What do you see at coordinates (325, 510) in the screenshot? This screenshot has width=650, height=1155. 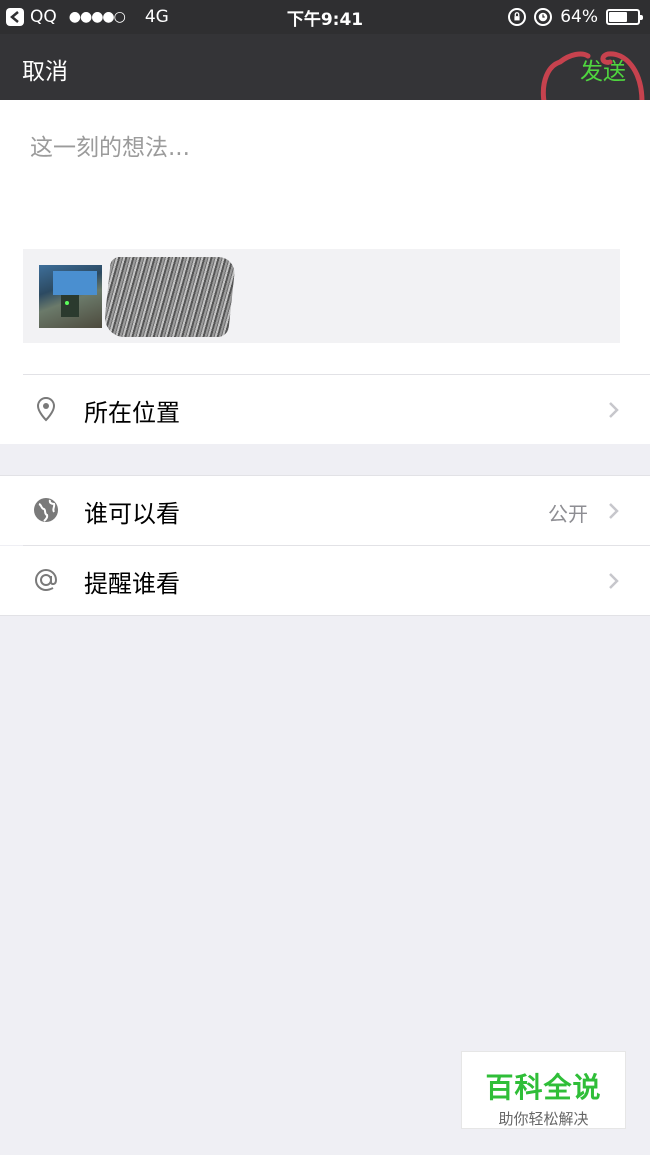 I see `visibility-row: 谁可以看 公开` at bounding box center [325, 510].